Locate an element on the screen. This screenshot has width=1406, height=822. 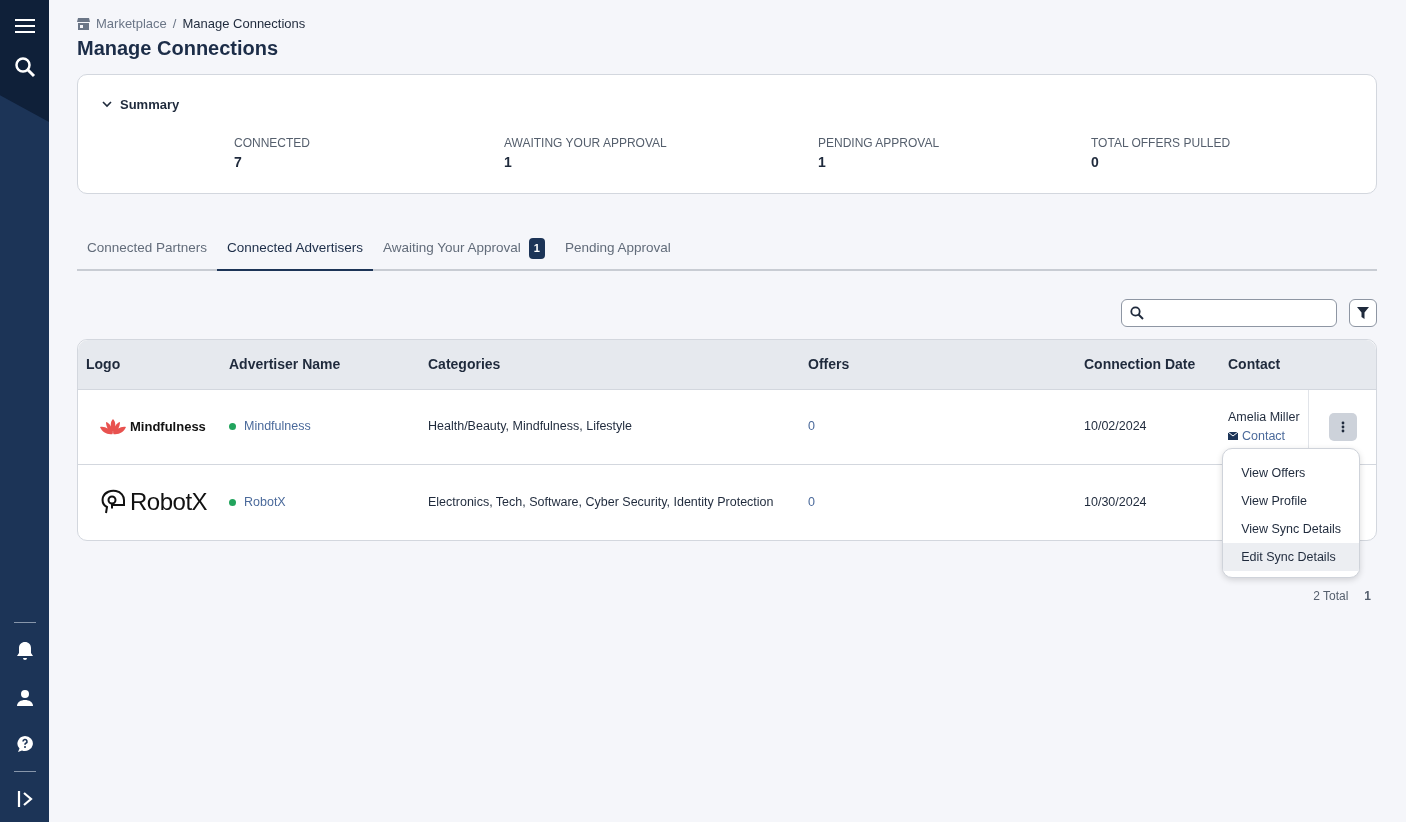
tab: Connected Advertisers is located at coordinates (295, 250).